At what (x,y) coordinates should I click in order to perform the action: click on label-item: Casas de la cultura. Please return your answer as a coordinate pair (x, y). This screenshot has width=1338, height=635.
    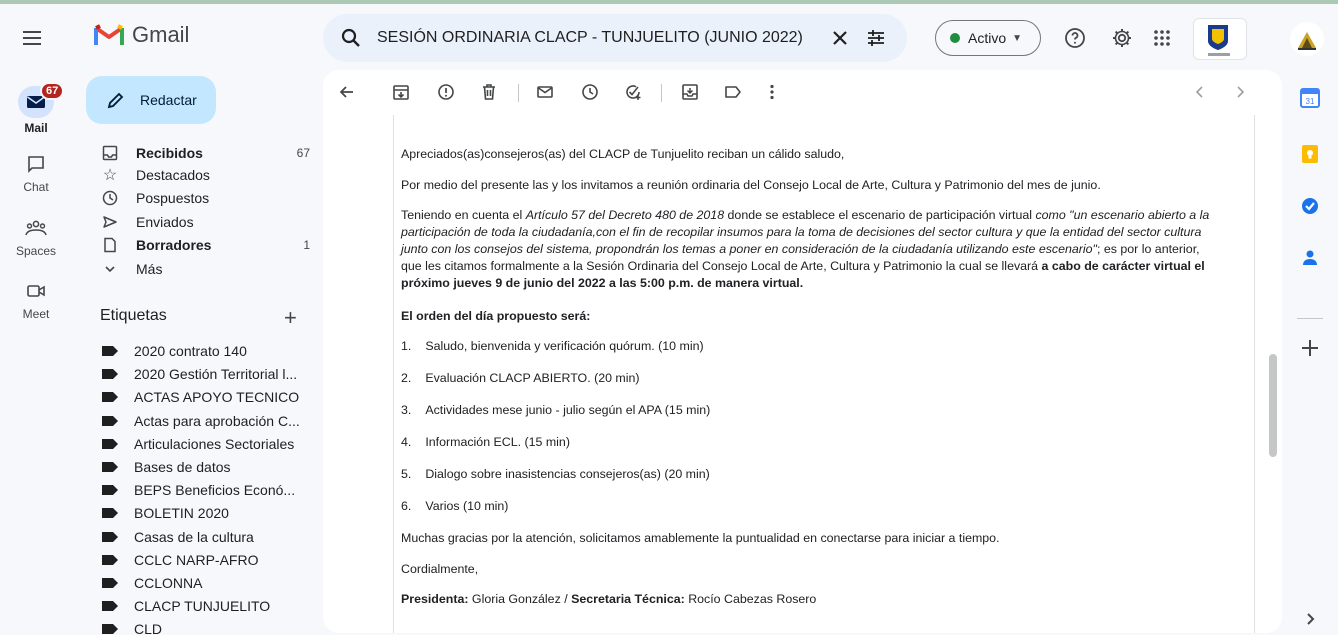
    Looking at the image, I should click on (207, 537).